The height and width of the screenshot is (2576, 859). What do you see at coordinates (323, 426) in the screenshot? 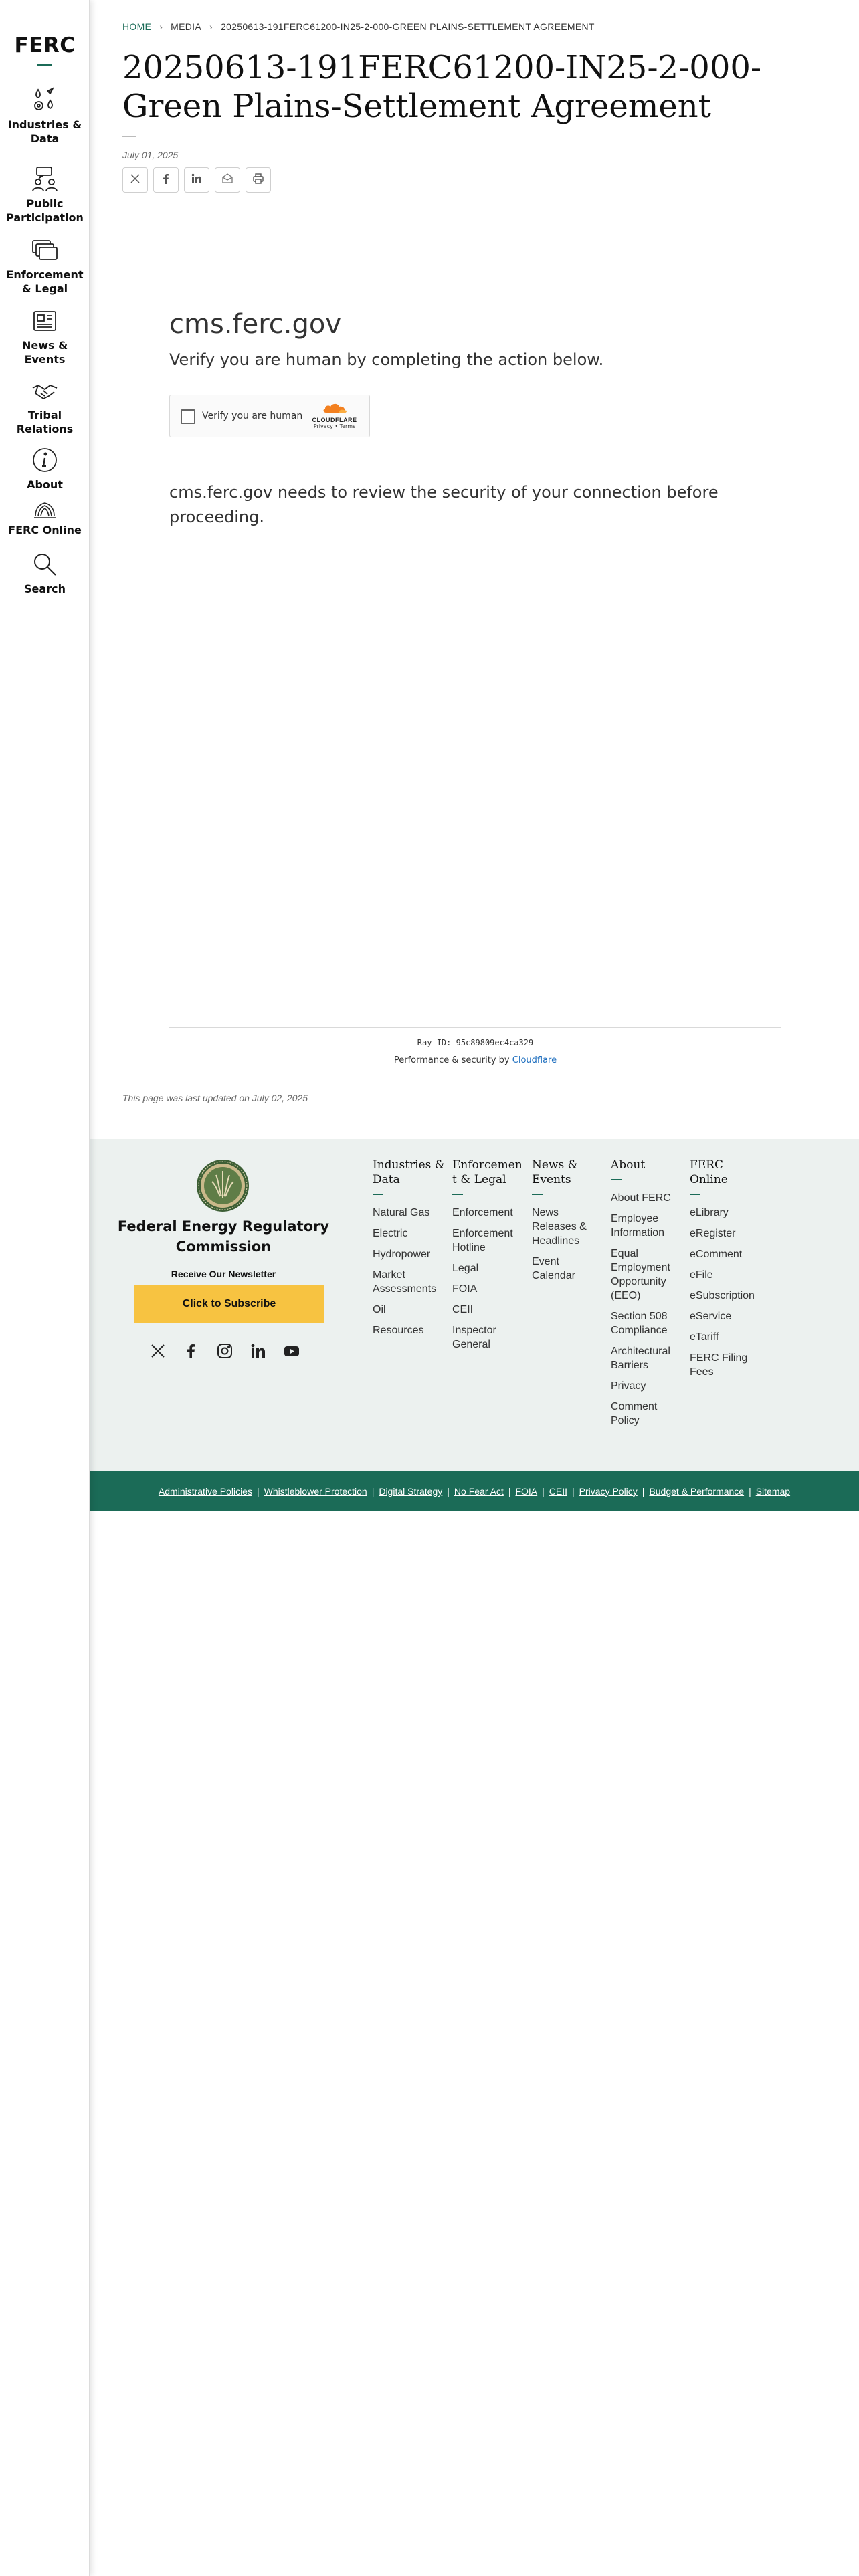
I see `privacy-link: Privacy` at bounding box center [323, 426].